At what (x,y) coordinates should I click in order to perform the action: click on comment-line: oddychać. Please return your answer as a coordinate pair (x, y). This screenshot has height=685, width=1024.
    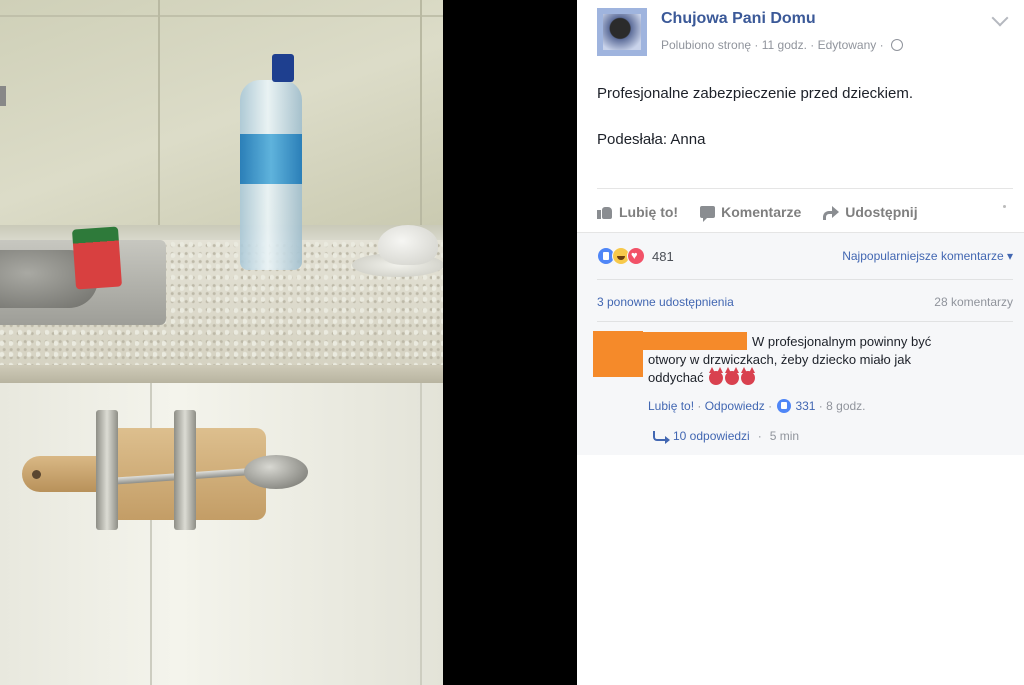
    Looking at the image, I should click on (676, 377).